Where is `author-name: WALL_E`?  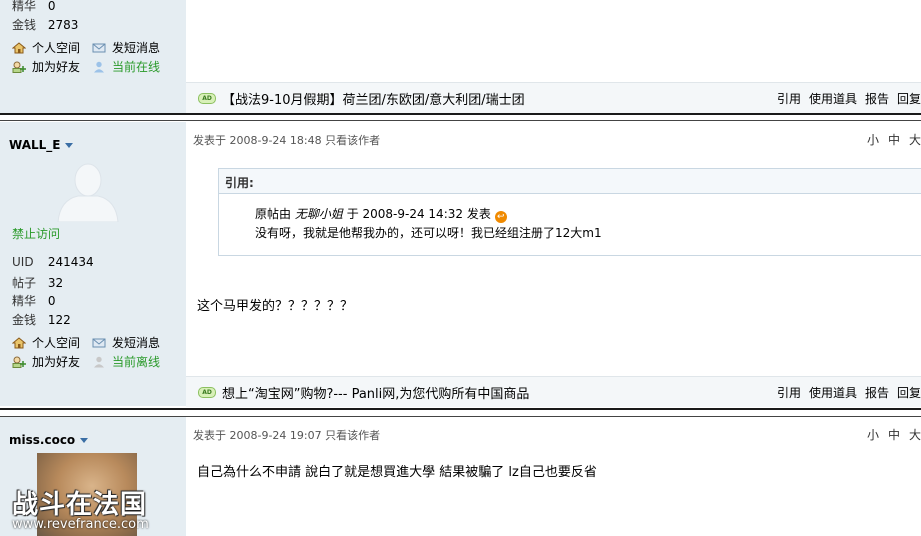
author-name: WALL_E is located at coordinates (41, 145).